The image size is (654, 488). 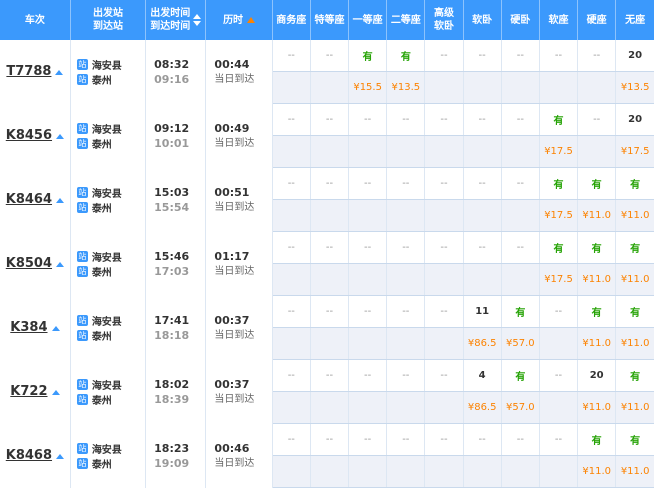 I want to click on seat-first-class-price: ¥15.5, so click(x=368, y=87).